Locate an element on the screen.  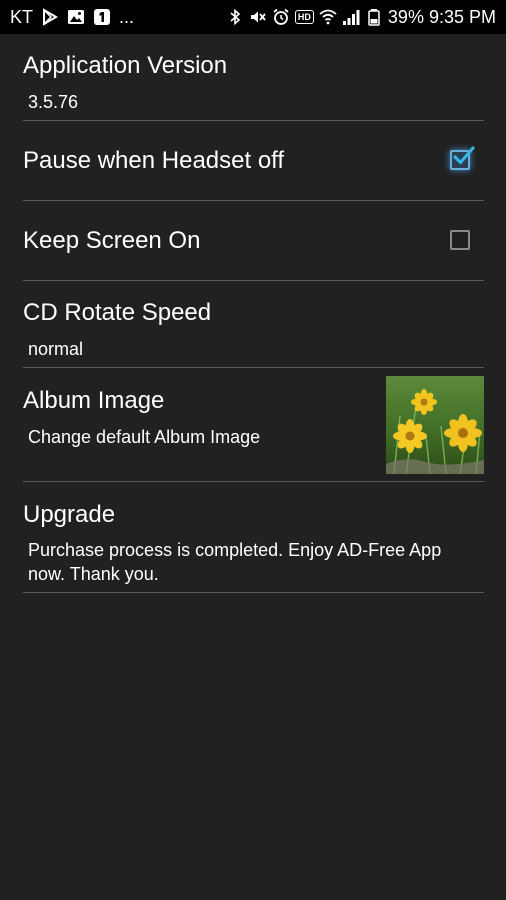
play-store-icon is located at coordinates (50, 17).